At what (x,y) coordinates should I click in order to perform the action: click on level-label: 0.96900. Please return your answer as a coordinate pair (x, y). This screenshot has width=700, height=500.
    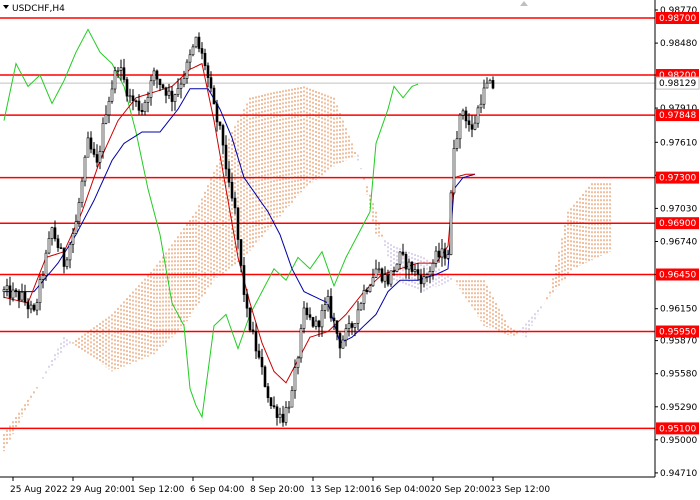
    Looking at the image, I should click on (677, 224).